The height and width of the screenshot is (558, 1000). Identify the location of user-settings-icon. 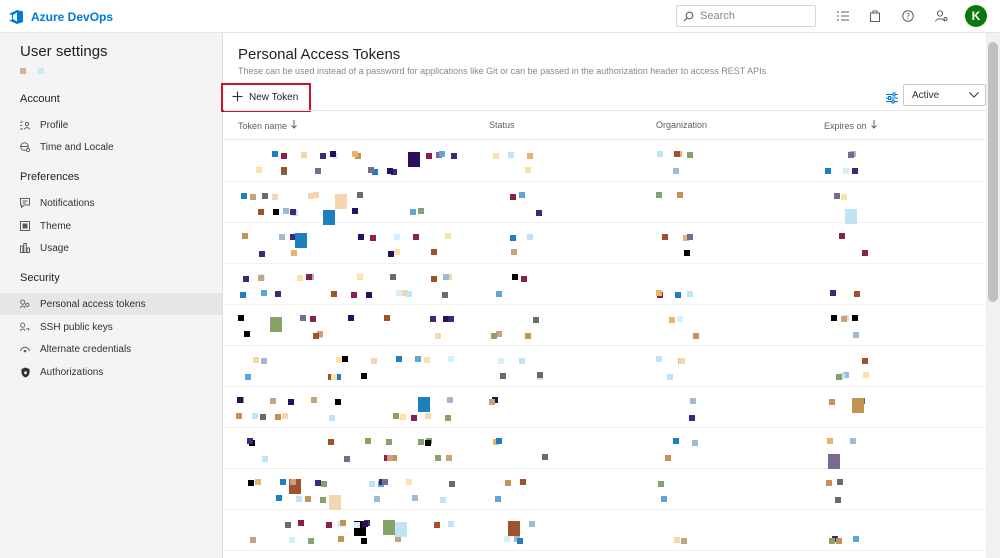
(941, 16).